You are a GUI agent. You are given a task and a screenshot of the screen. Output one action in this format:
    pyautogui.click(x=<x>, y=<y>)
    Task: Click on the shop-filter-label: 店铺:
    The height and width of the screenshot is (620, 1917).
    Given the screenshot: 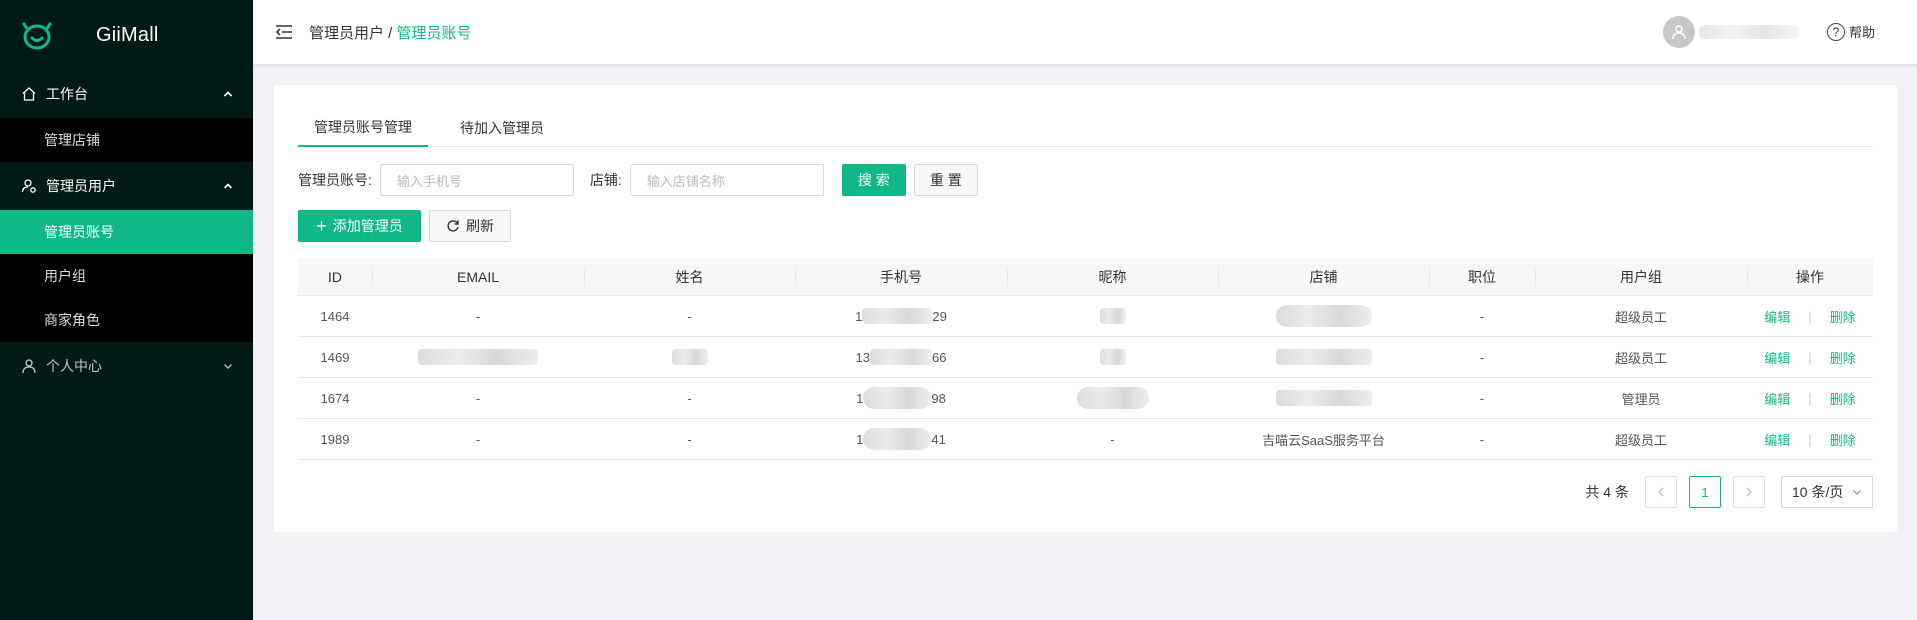 What is the action you would take?
    pyautogui.click(x=605, y=180)
    